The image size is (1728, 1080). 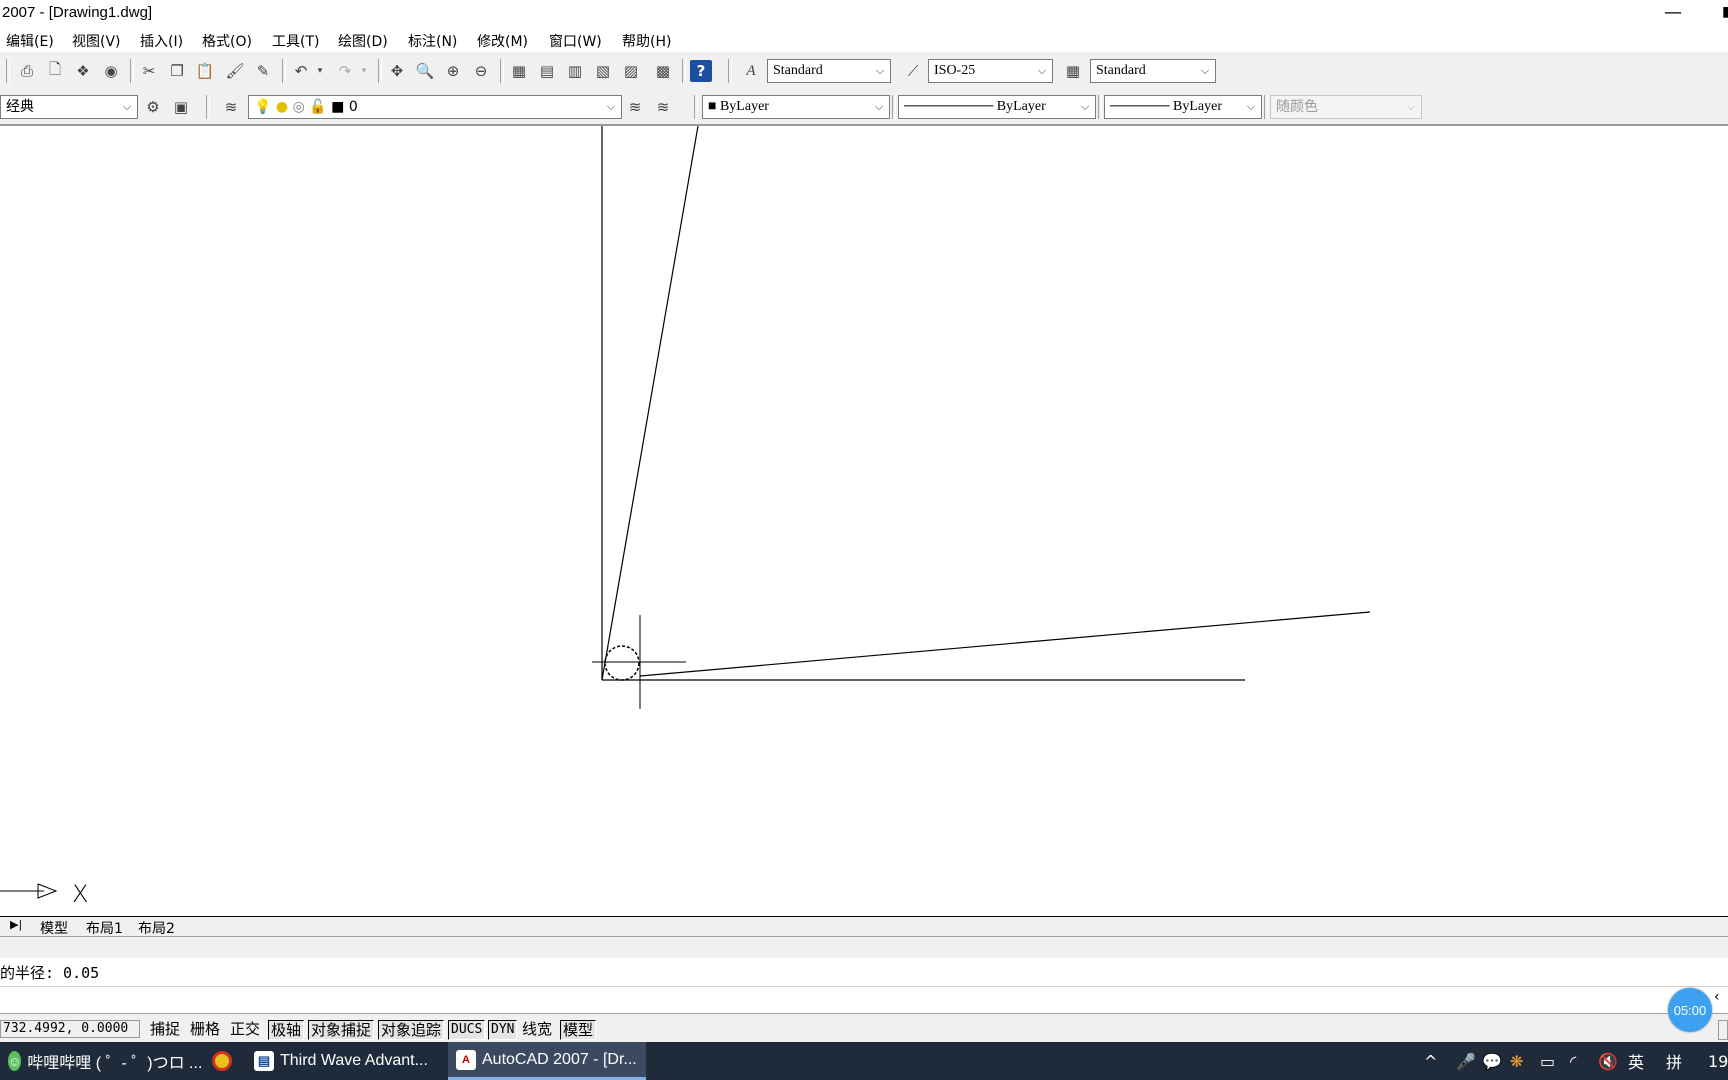 What do you see at coordinates (27, 71) in the screenshot?
I see `plot-icon: ⎙` at bounding box center [27, 71].